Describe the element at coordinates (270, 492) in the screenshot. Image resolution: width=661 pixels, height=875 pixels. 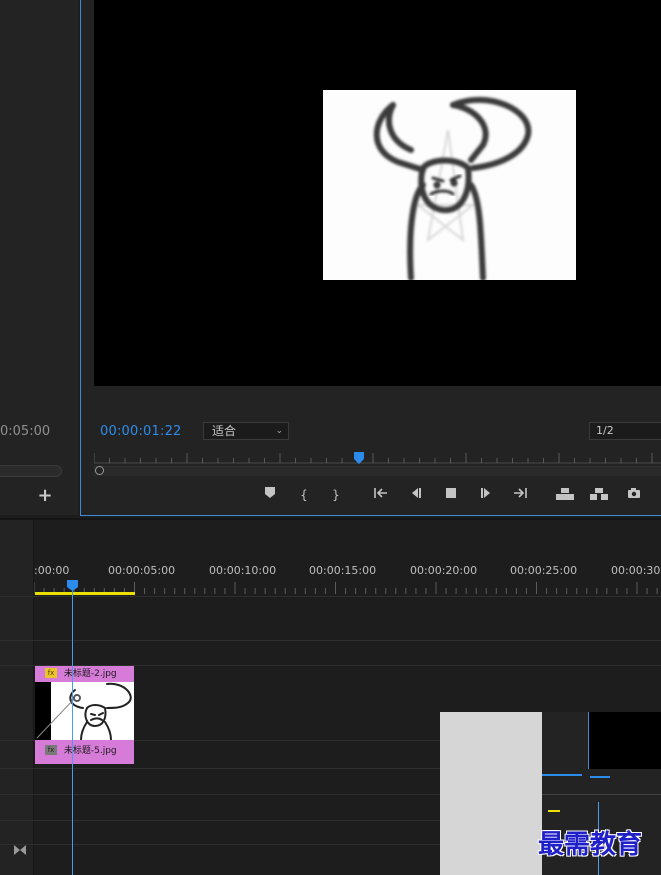
I see `marker-icon` at that location.